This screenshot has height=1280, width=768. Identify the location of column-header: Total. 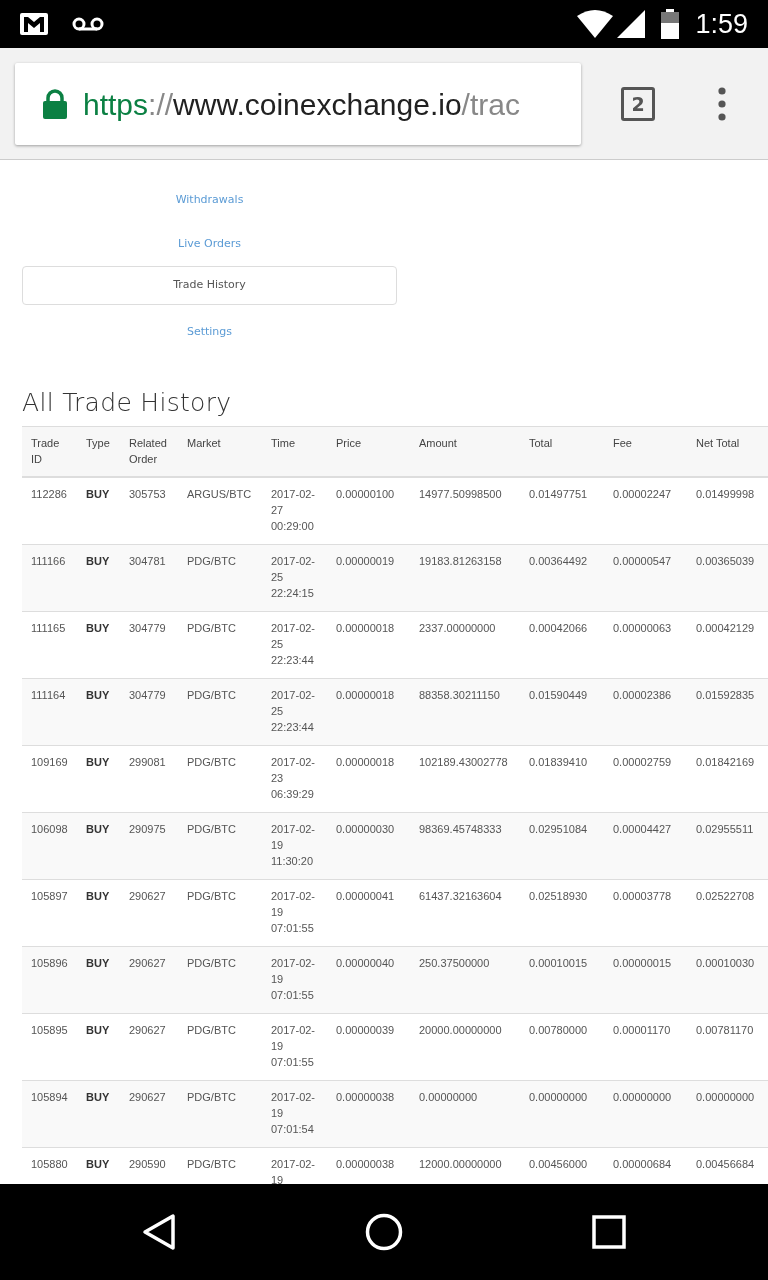
(562, 451).